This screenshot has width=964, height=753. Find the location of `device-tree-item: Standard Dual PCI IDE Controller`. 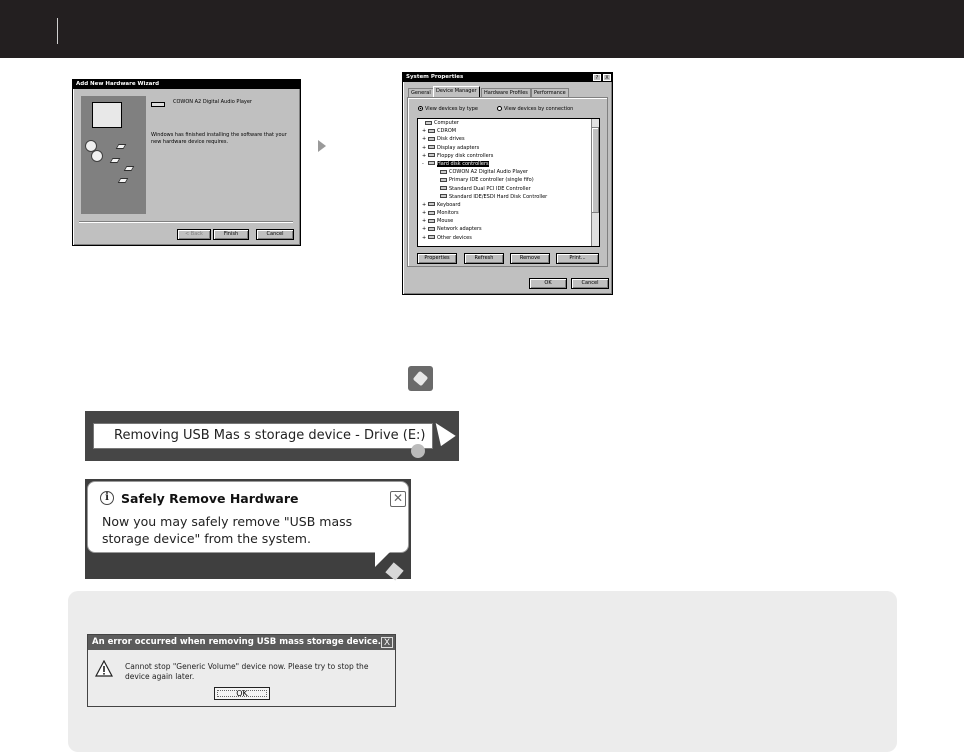

device-tree-item: Standard Dual PCI IDE Controller is located at coordinates (508, 189).